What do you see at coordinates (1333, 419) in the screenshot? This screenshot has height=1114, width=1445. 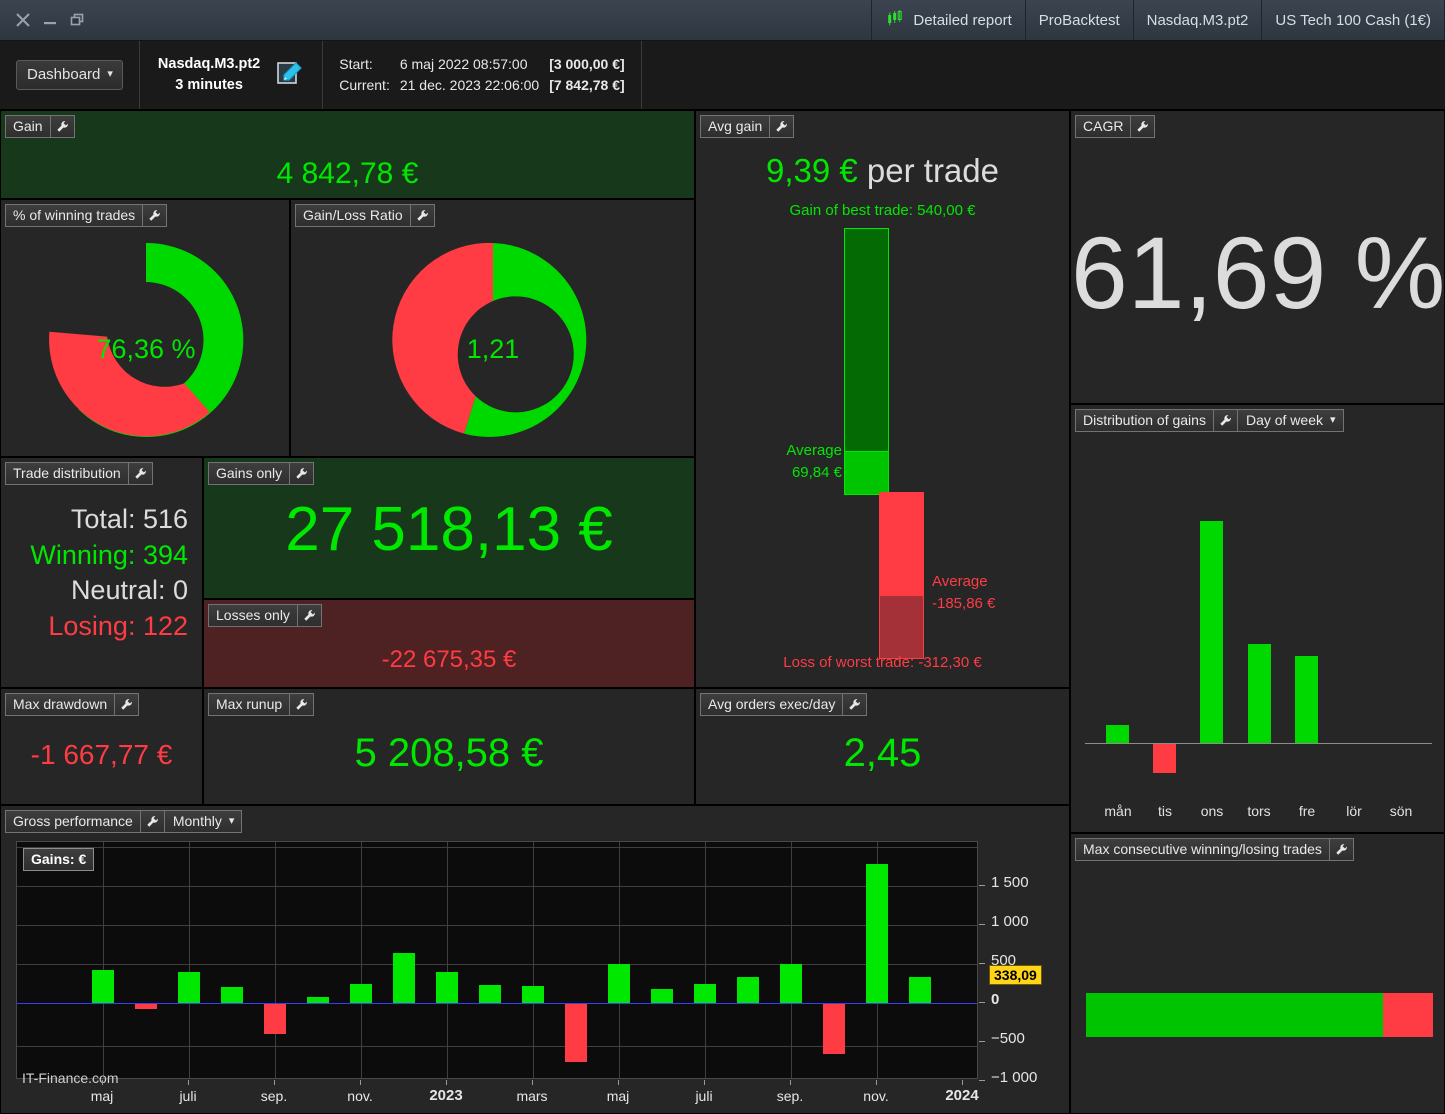 I see `chevron-down-icon: ▾` at bounding box center [1333, 419].